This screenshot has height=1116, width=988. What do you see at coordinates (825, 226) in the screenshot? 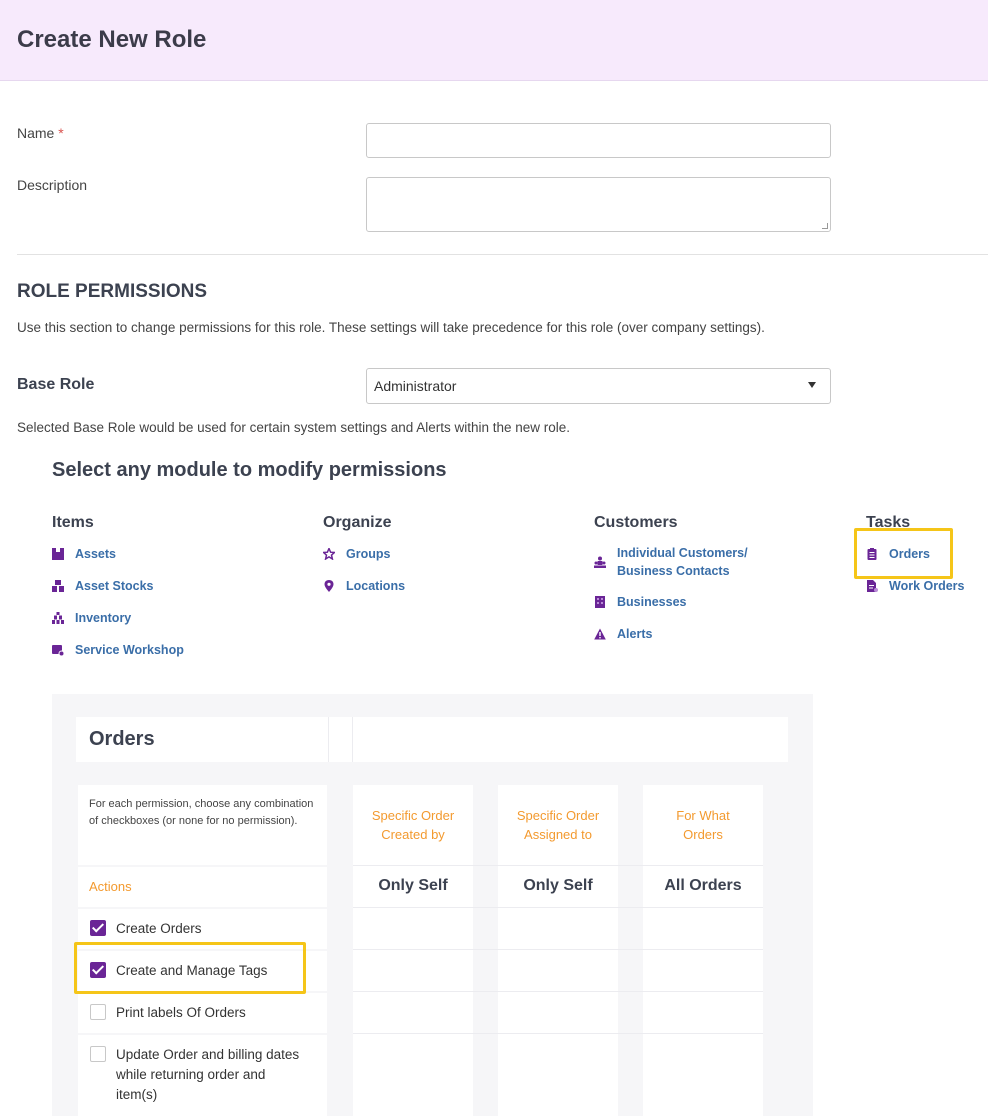
I see `resize-handle-icon` at bounding box center [825, 226].